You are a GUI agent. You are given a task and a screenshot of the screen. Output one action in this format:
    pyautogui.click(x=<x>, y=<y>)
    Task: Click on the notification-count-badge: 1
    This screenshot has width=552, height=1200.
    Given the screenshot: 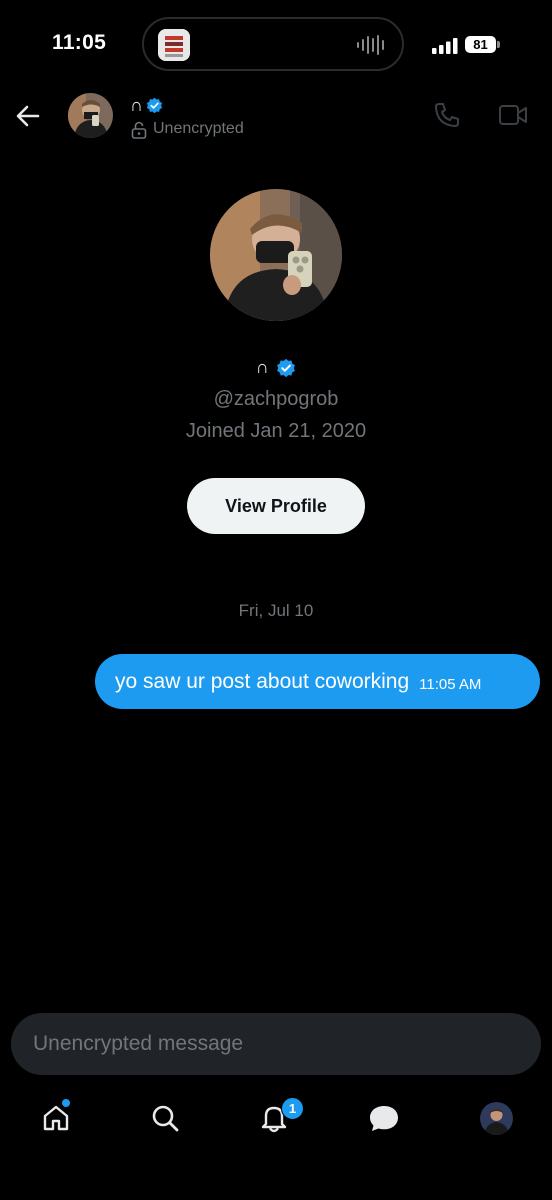 What is the action you would take?
    pyautogui.click(x=292, y=1108)
    